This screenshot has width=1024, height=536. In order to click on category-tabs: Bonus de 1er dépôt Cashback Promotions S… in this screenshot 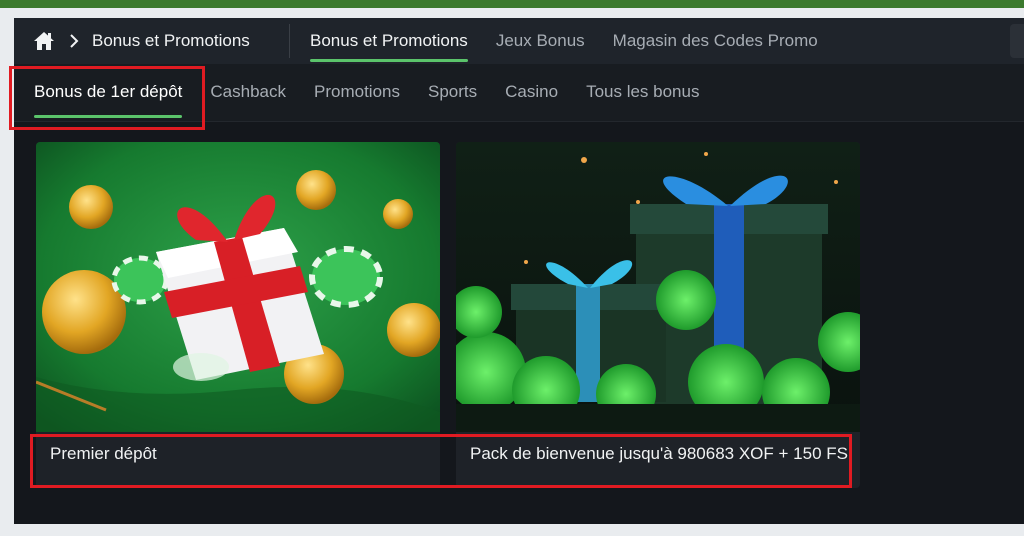, I will do `click(366, 93)`.